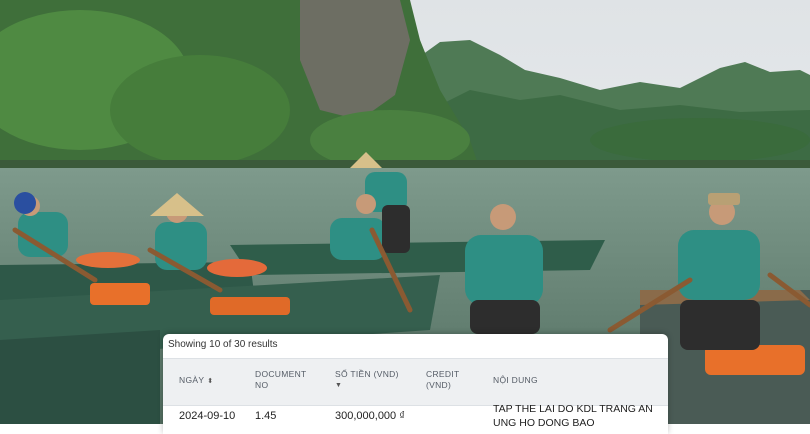 This screenshot has height=434, width=810. I want to click on column-header-amount: SỐ TIỀN (VND) ▼, so click(375, 380).